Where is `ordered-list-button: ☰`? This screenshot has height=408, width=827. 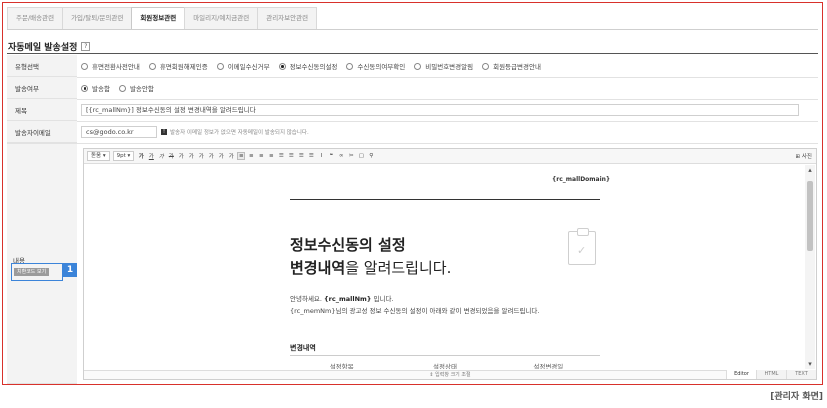
ordered-list-button: ☰ is located at coordinates (281, 156).